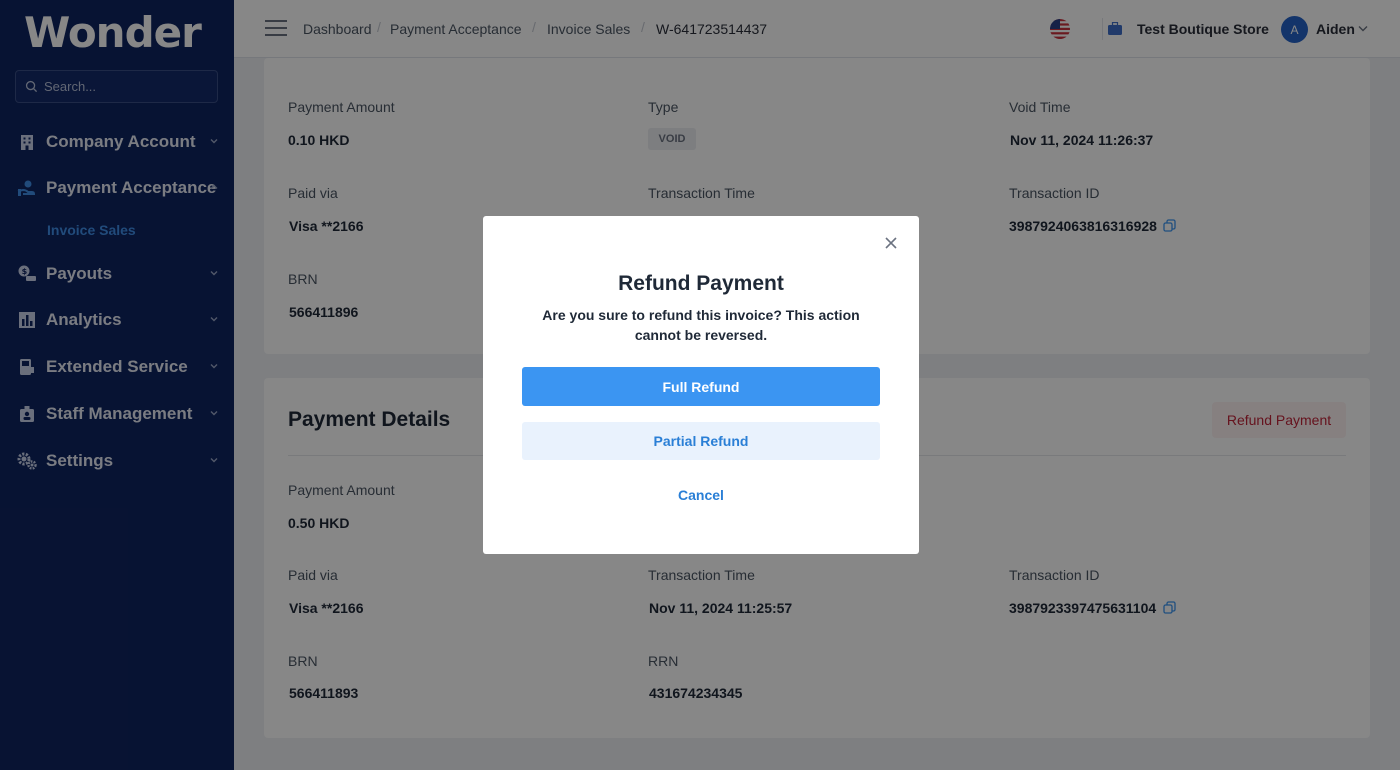 This screenshot has height=770, width=1400. I want to click on dialog-title: Refund Payment, so click(701, 283).